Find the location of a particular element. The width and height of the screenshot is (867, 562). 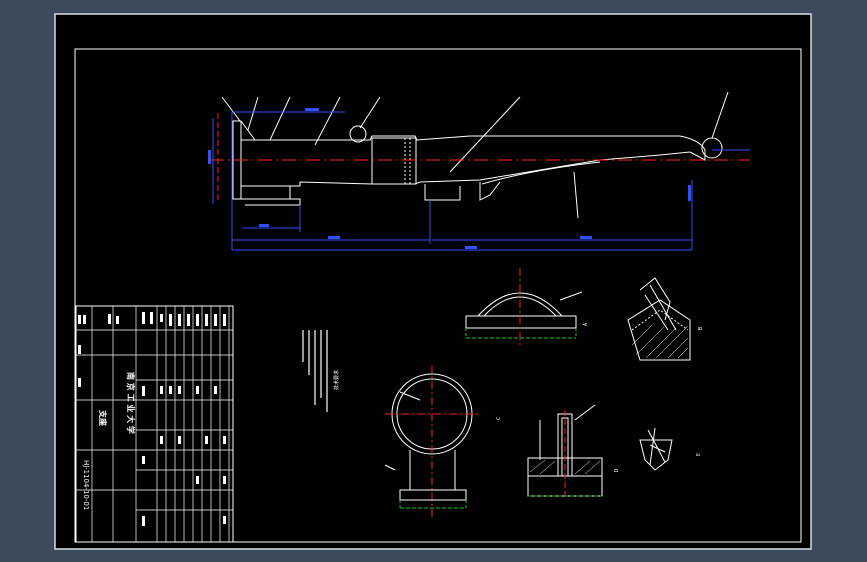

title-school: 南 京 工 业 大 学 is located at coordinates (131, 403).